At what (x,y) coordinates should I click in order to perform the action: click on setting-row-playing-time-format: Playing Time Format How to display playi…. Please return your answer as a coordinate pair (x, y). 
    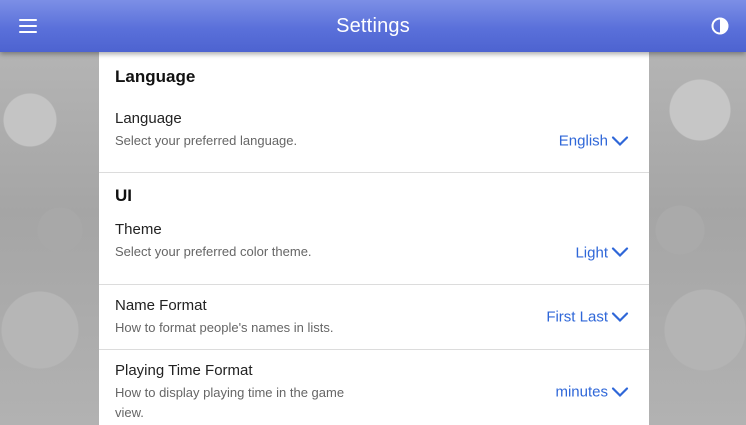
    Looking at the image, I should click on (374, 387).